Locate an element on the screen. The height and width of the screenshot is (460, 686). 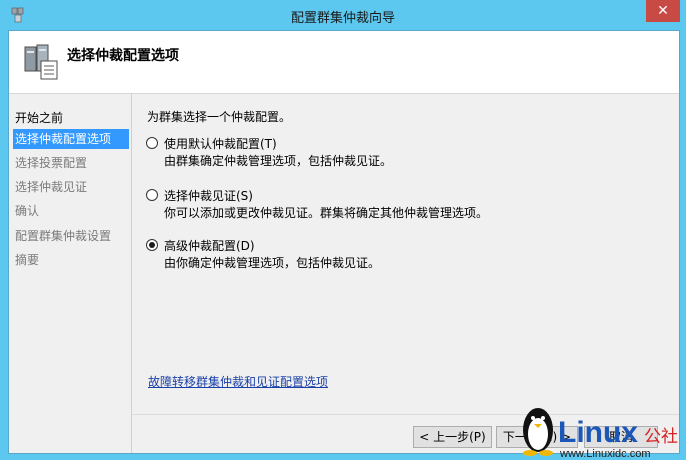
window-title: 配置群集仲裁向导 is located at coordinates (342, 18).